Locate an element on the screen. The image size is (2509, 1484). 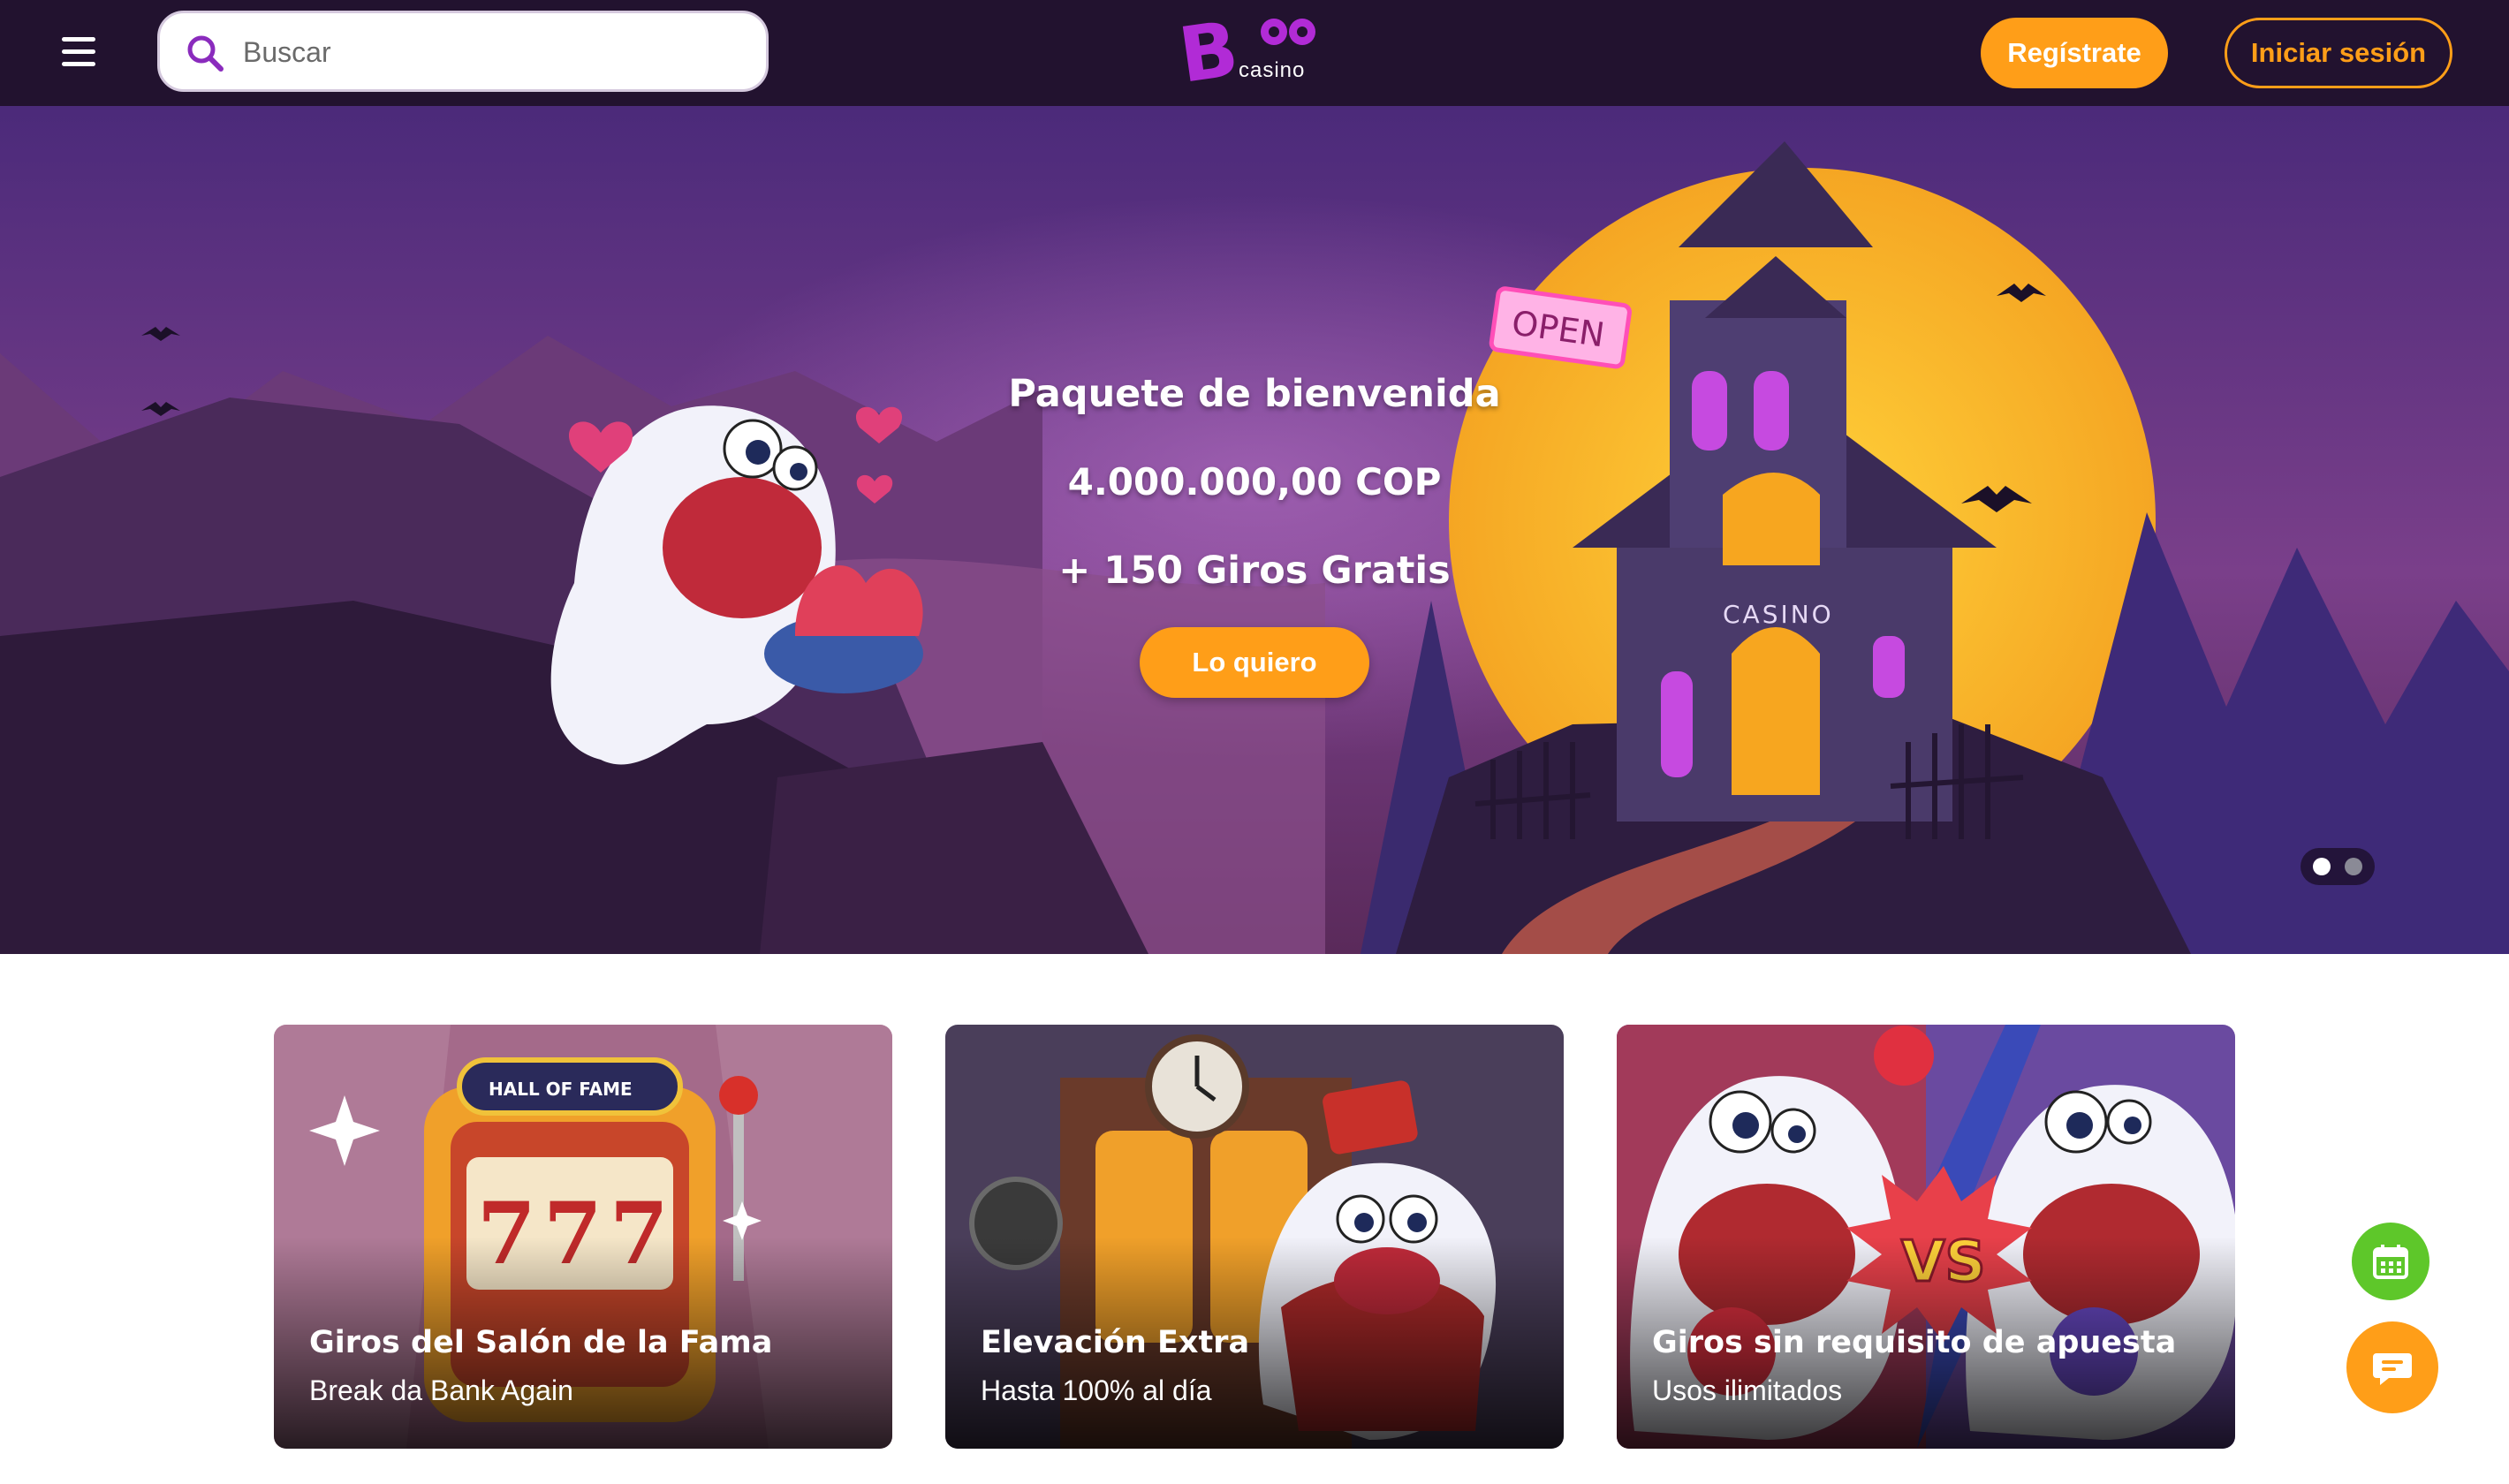
promo-card-extra-boost: Elevación Extra Hasta 100% al día is located at coordinates (1255, 1237).